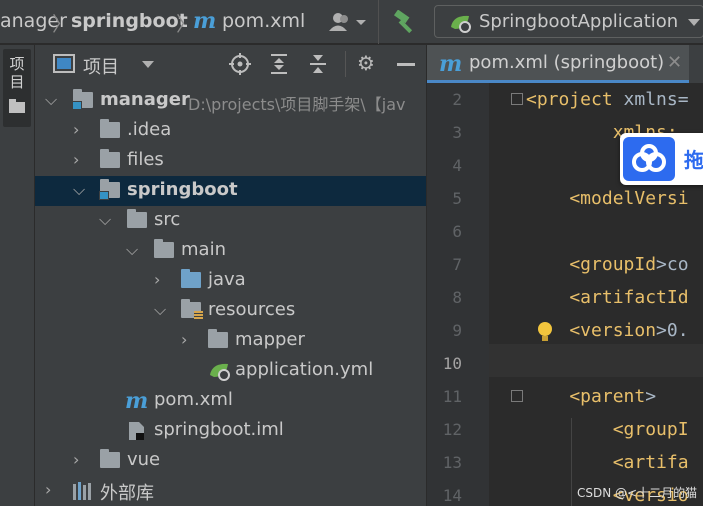 The image size is (703, 506). I want to click on tree-item-java: › java, so click(230, 281).